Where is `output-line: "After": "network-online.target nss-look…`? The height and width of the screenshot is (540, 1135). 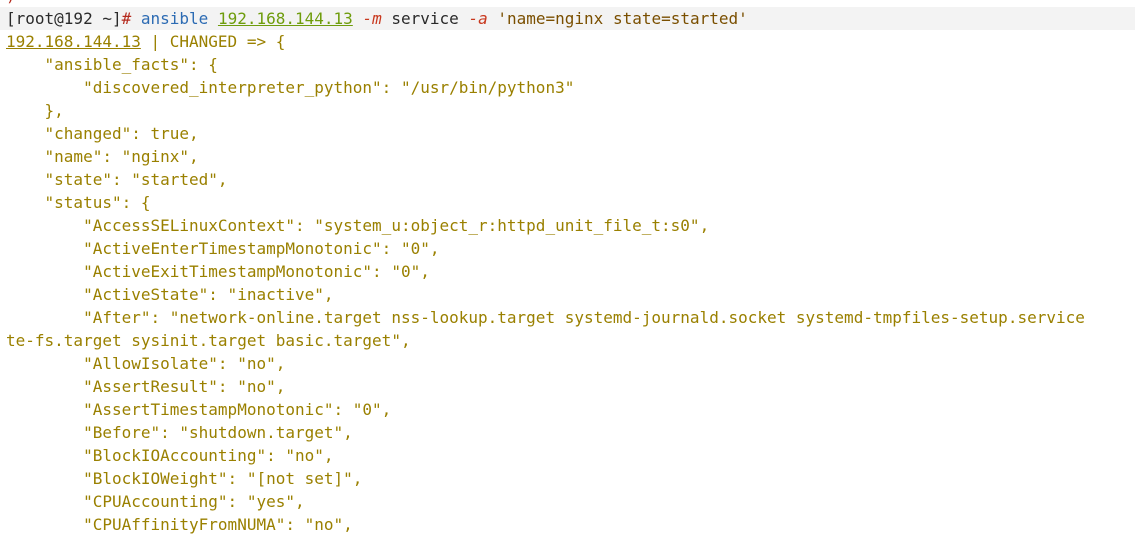 output-line: "After": "network-online.target nss-look… is located at coordinates (545, 317).